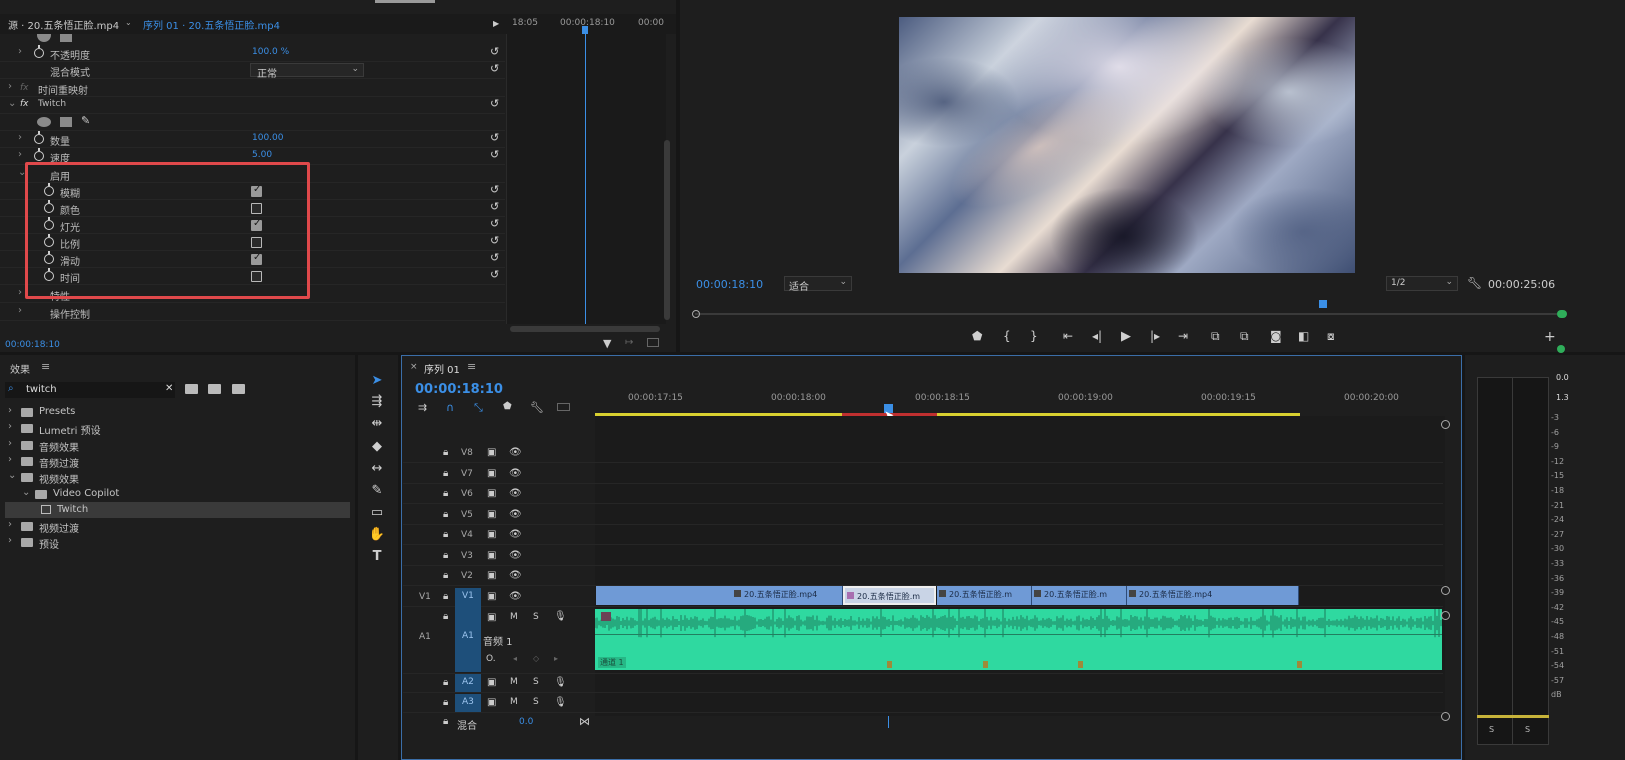 The width and height of the screenshot is (1625, 760). I want to click on time-remap-row: › fx 时间重映射, so click(252, 88).